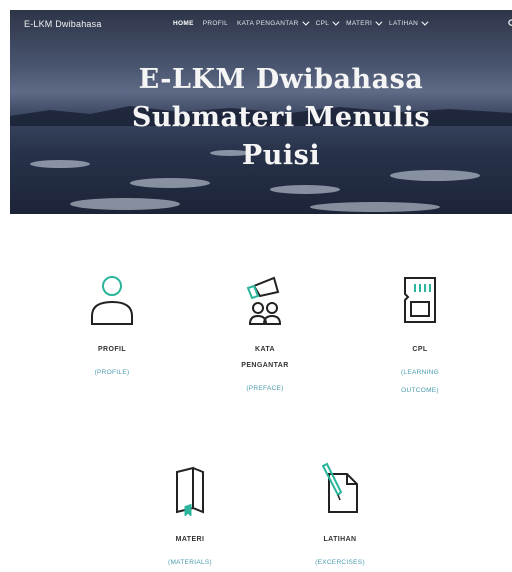  Describe the element at coordinates (409, 22) in the screenshot. I see `nav-item-latihan: LATIHAN` at that location.